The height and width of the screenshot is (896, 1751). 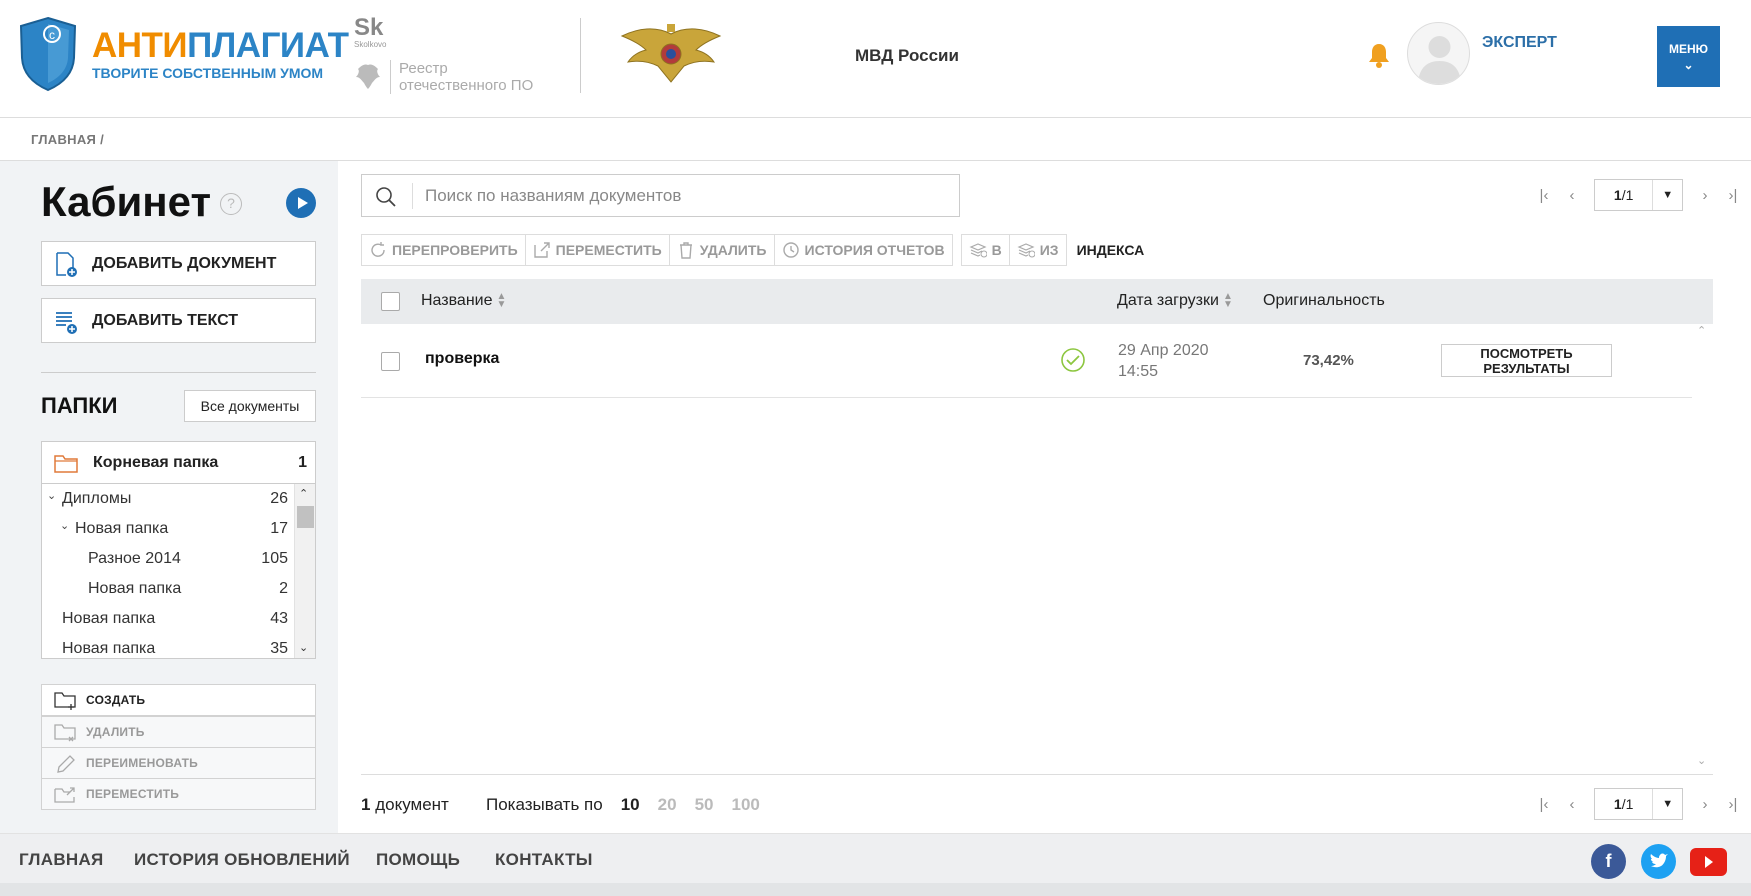 I want to click on search-icon, so click(x=386, y=197).